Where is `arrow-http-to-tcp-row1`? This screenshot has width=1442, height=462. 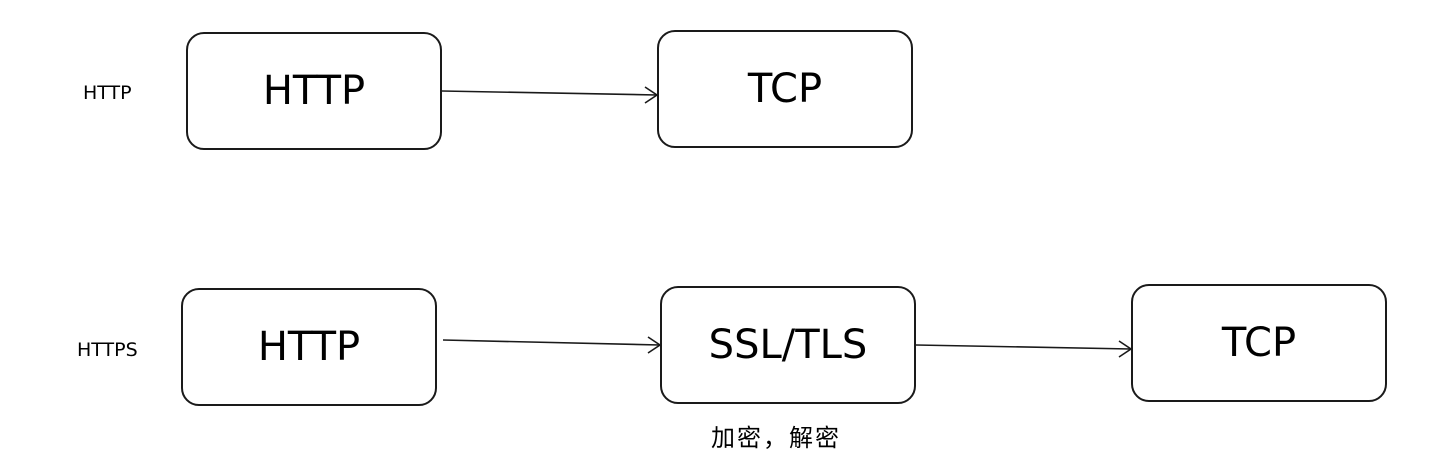 arrow-http-to-tcp-row1 is located at coordinates (550, 95).